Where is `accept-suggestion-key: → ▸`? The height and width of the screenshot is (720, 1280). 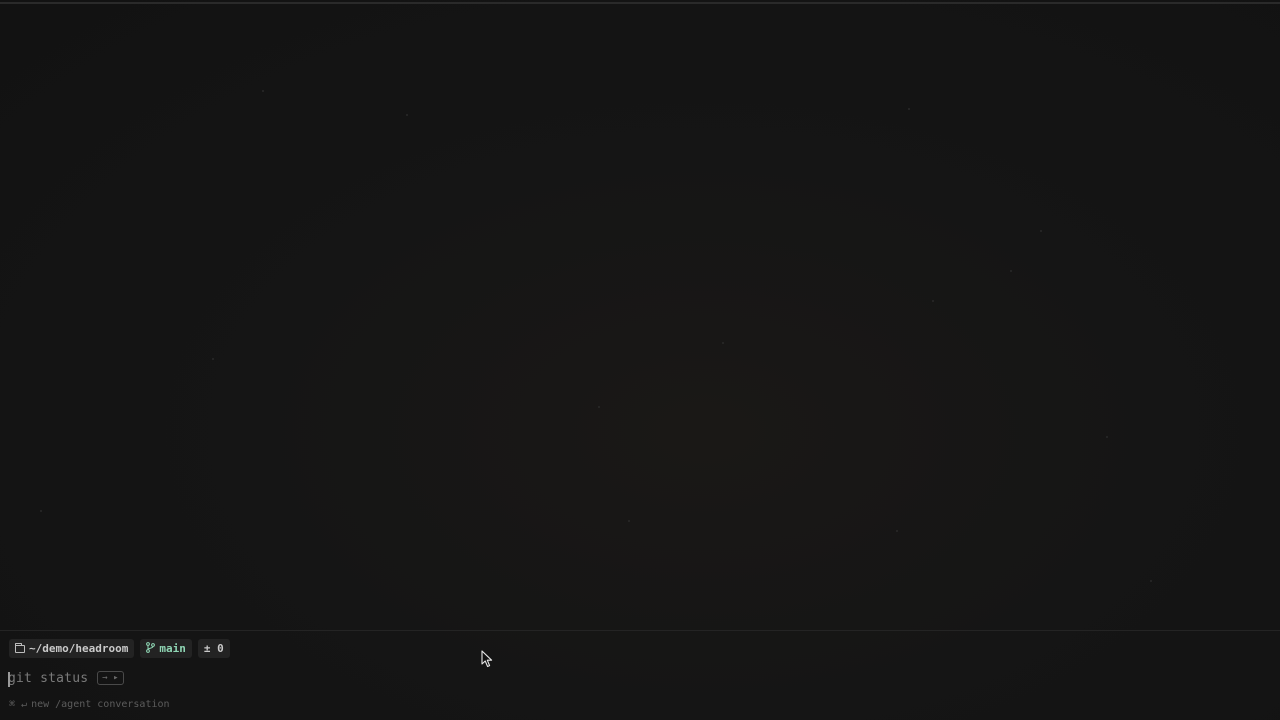
accept-suggestion-key: → ▸ is located at coordinates (110, 678).